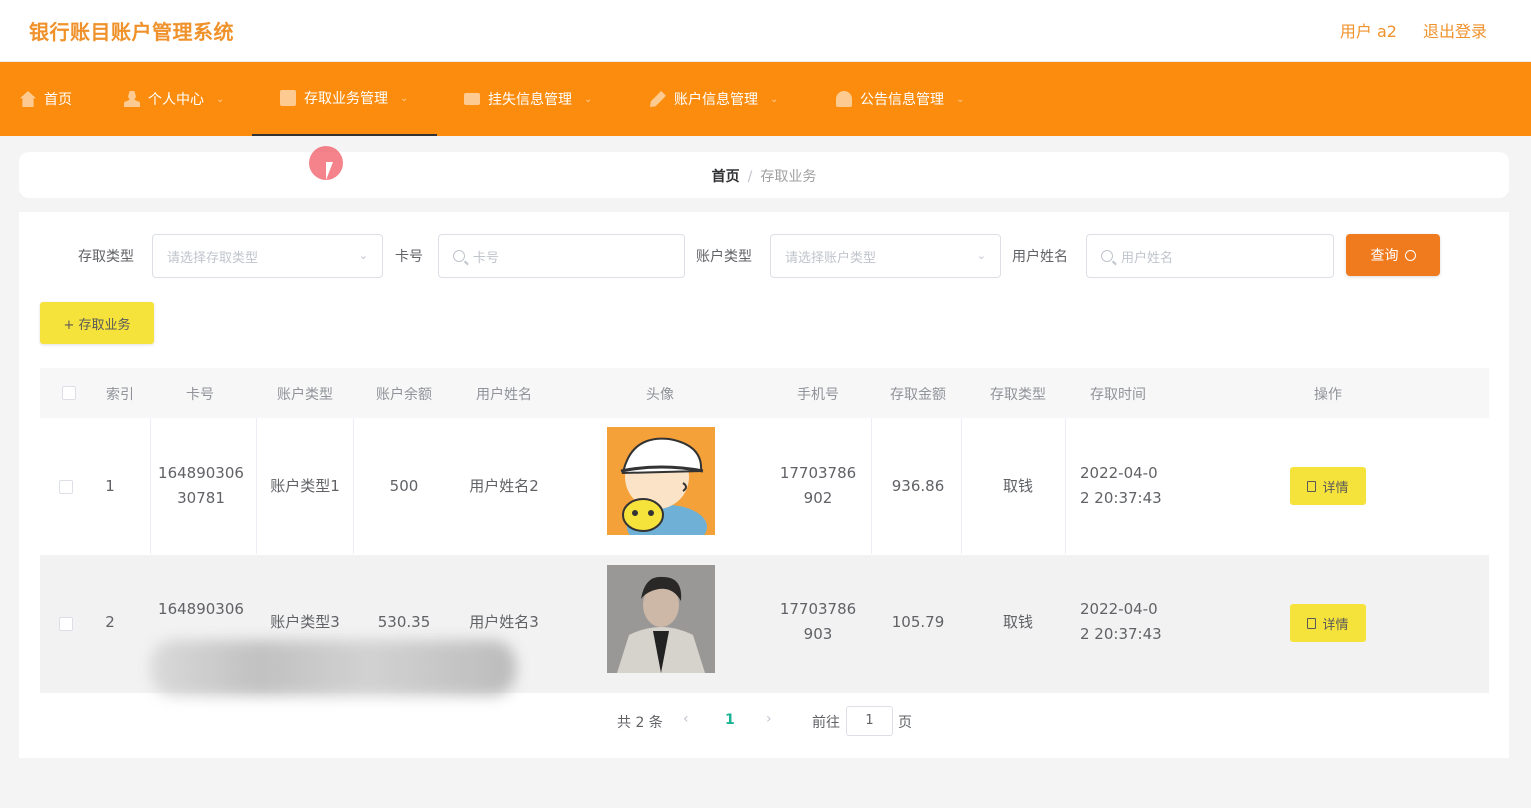  I want to click on name-placeholder: 用户姓名, so click(1147, 258).